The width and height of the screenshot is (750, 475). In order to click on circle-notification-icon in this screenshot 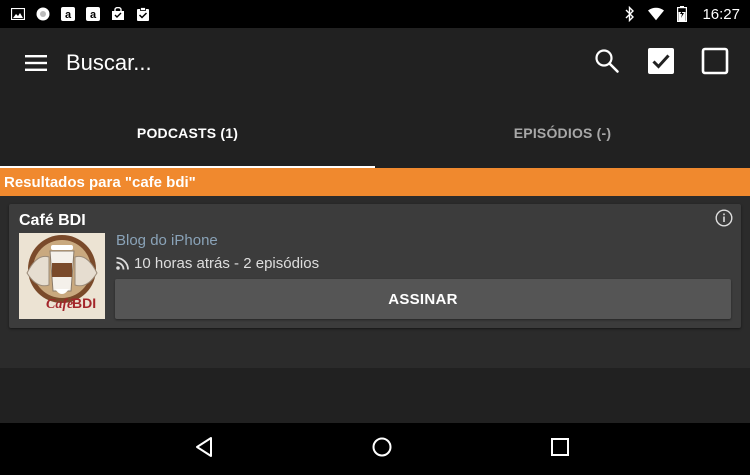, I will do `click(43, 14)`.